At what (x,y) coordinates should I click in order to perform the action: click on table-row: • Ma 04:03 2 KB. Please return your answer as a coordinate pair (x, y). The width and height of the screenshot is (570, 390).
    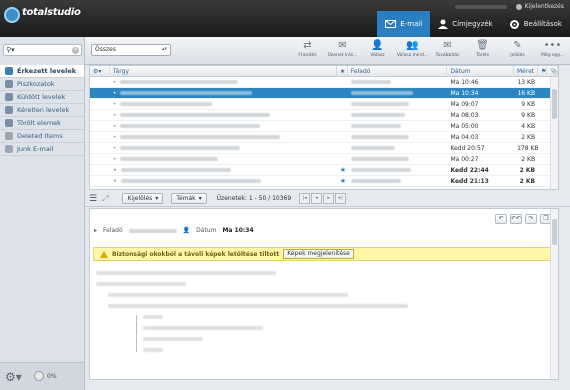
    Looking at the image, I should click on (324, 137).